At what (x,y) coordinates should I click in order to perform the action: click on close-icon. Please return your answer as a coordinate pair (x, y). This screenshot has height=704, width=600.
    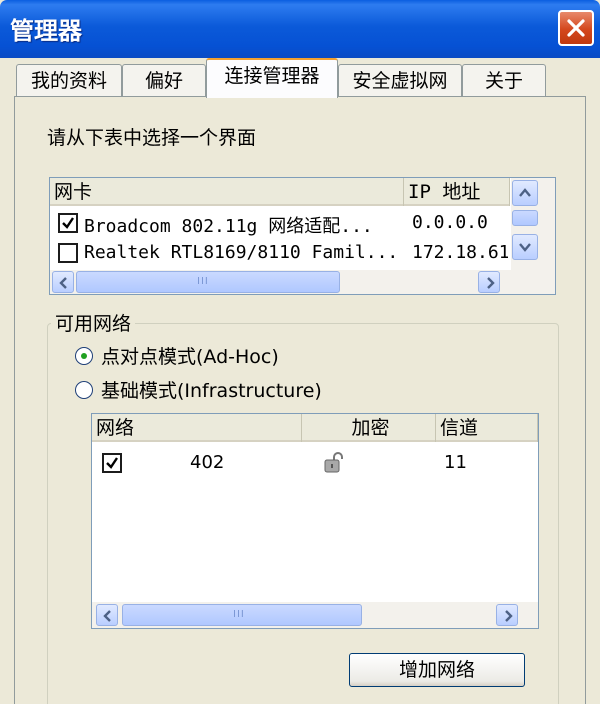
    Looking at the image, I should click on (576, 28).